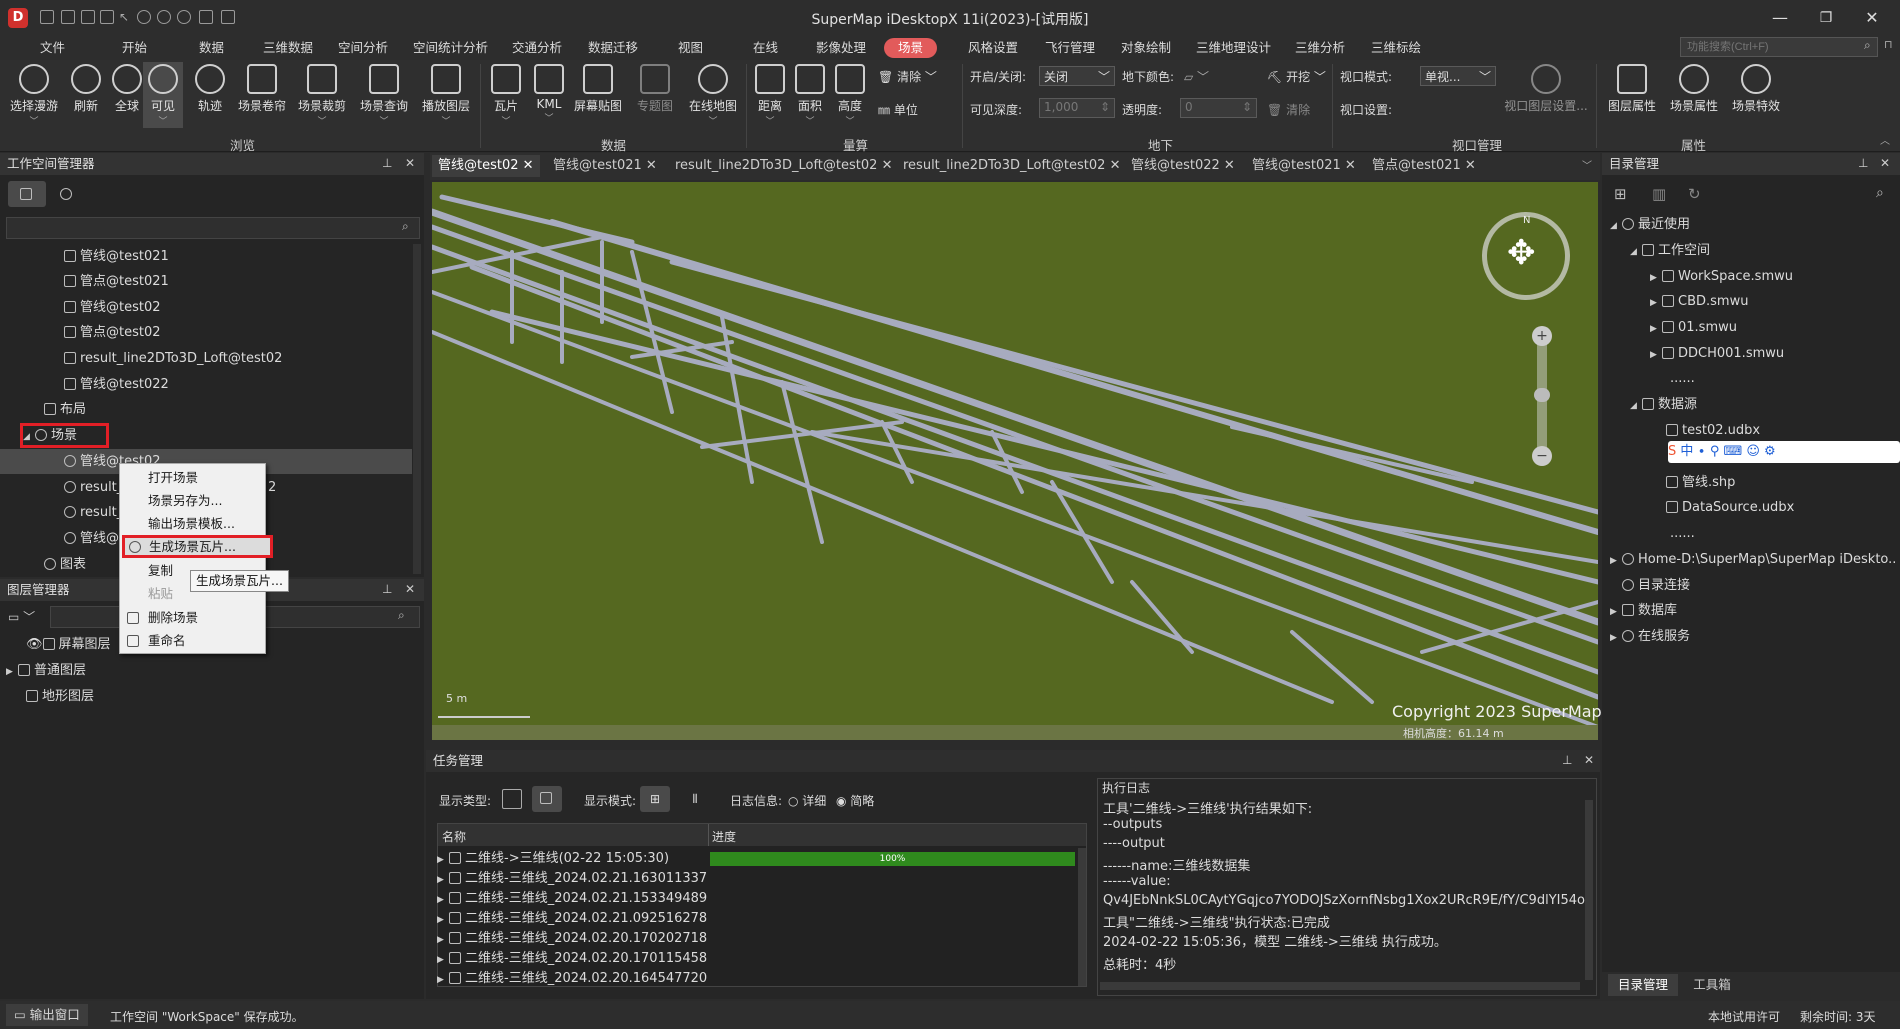 This screenshot has width=1900, height=1029. I want to click on catalog-item: ▶ WorkSpace.smwu, so click(1721, 276).